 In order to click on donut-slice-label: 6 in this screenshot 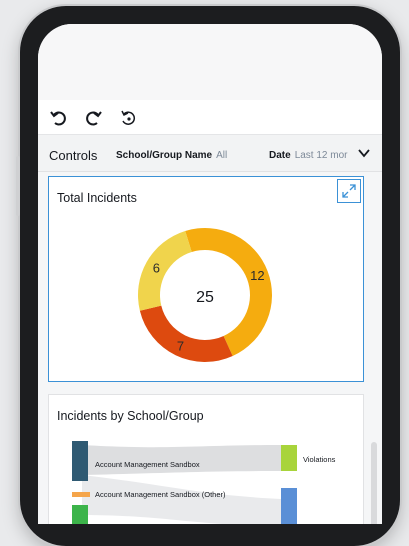, I will do `click(156, 267)`.